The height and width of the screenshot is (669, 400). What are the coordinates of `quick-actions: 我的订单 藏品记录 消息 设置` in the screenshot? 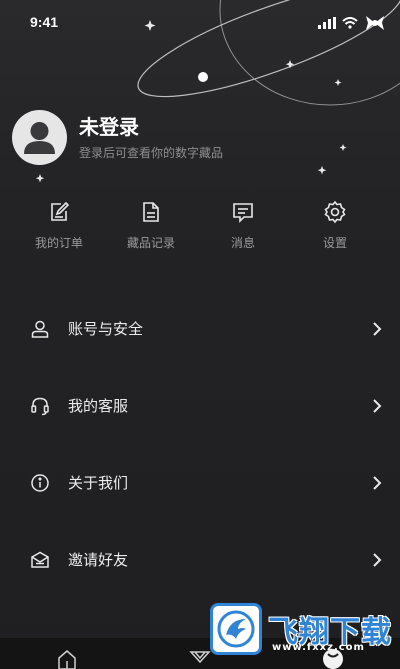 It's located at (200, 230).